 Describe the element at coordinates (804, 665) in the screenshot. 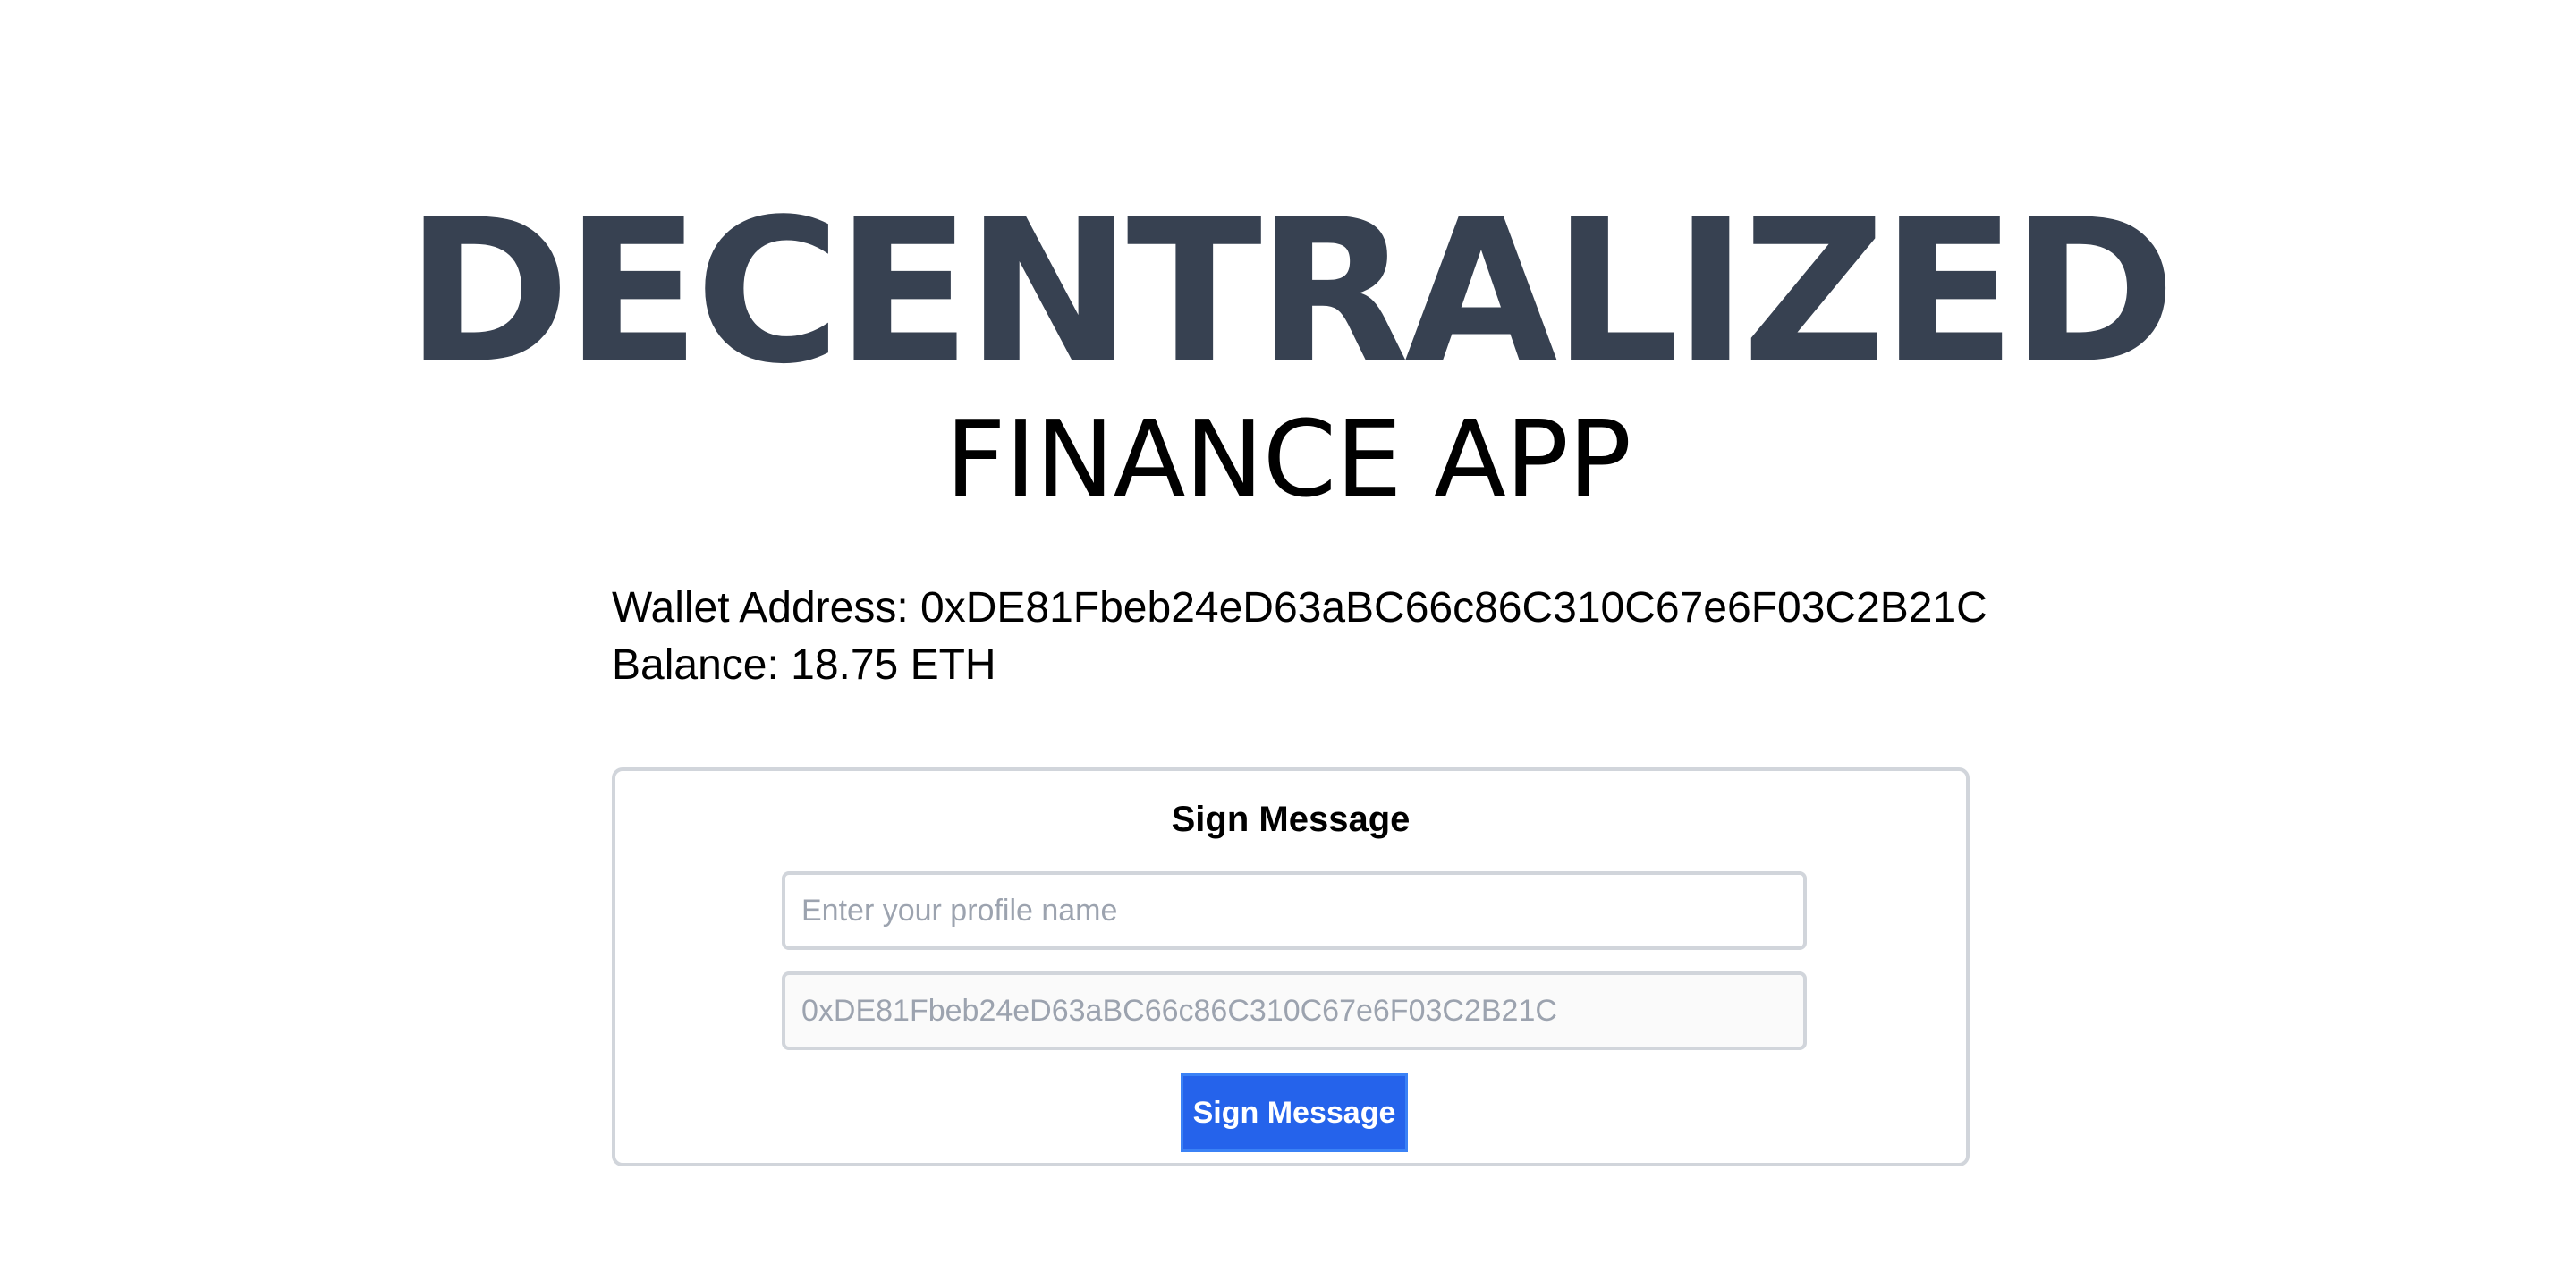

I see `balance-text: Balance: 18.75 ETH` at that location.